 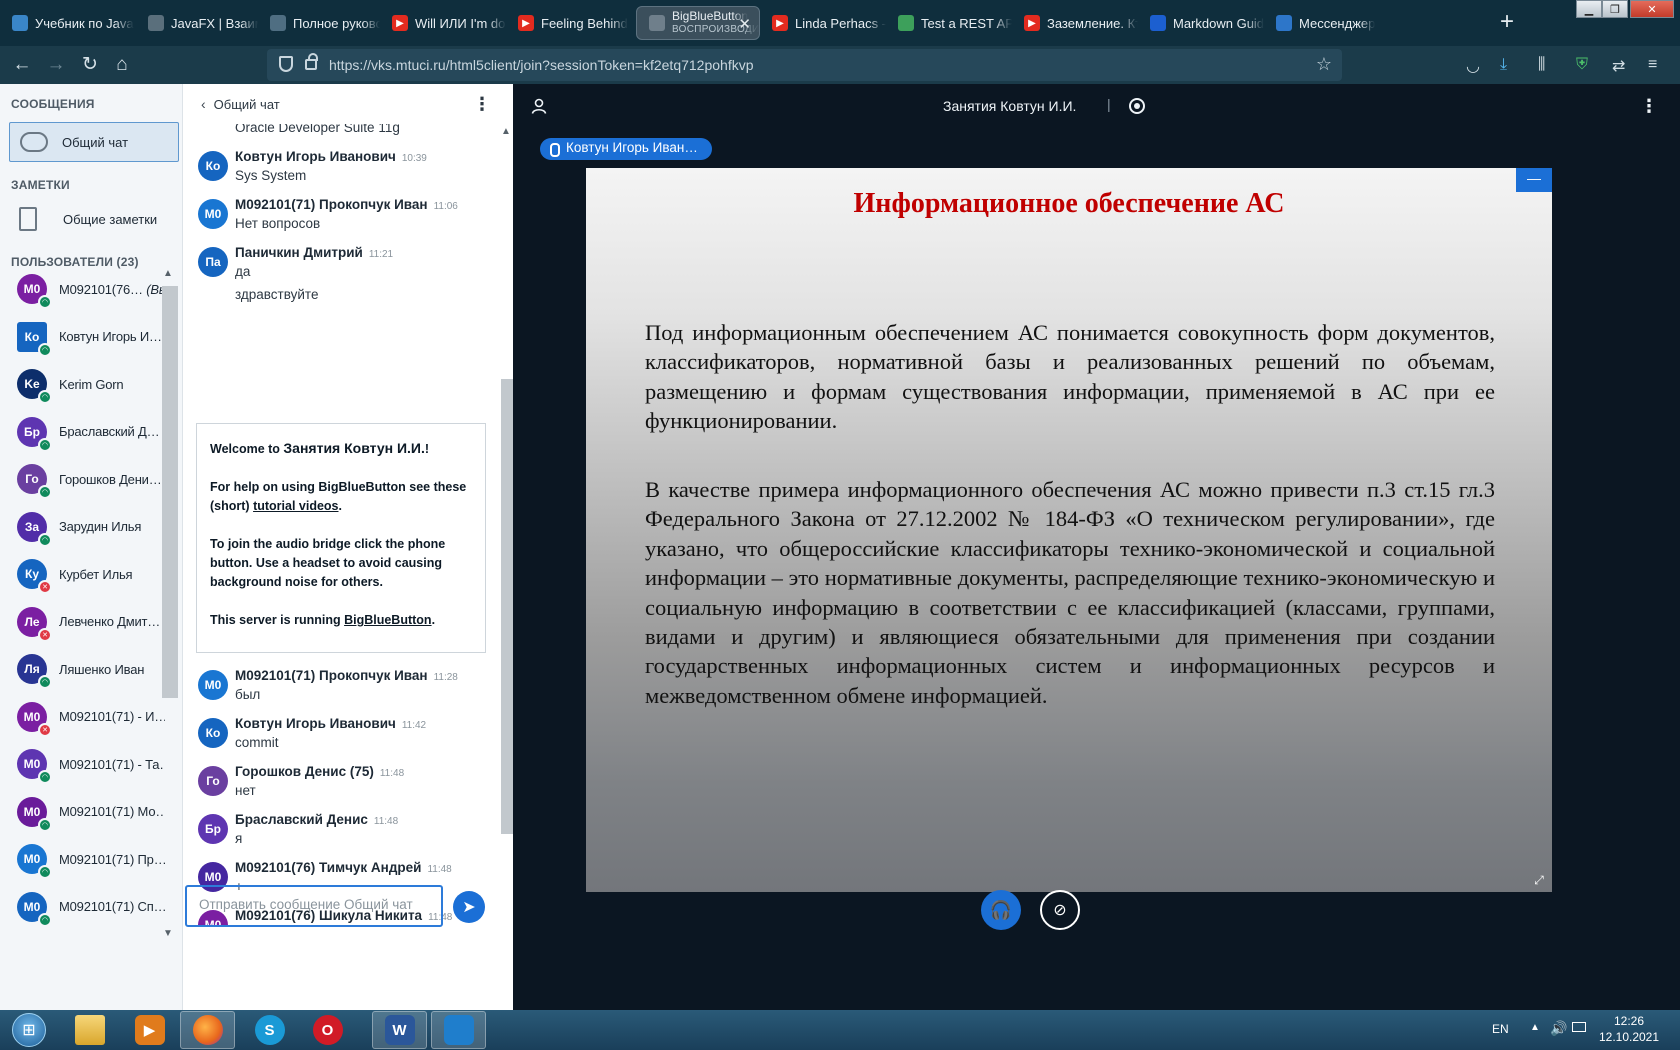 I want to click on browser-tab: ▶ Заземление. Кто, so click(x=1075, y=23).